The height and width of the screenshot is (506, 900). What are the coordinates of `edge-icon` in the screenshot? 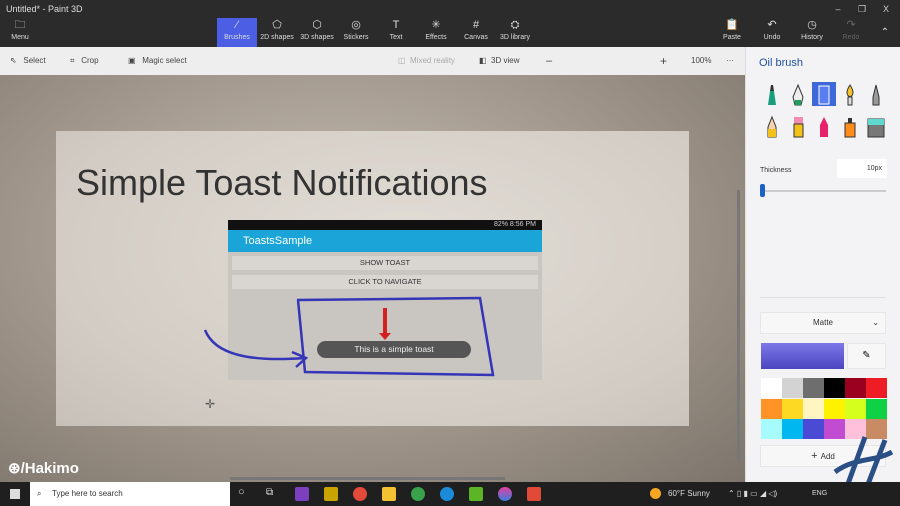 It's located at (447, 494).